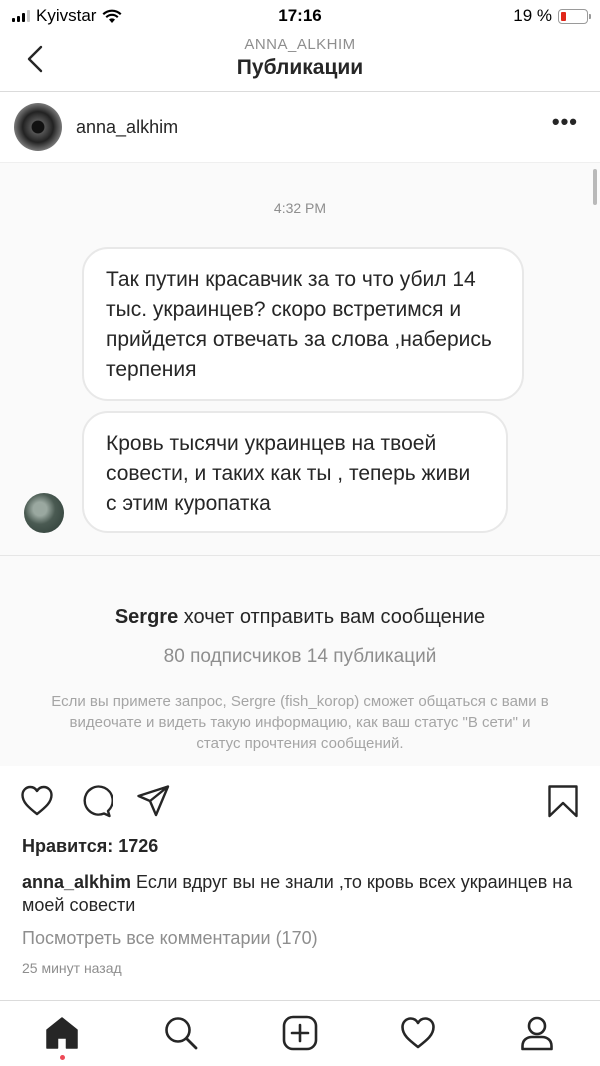 The width and height of the screenshot is (600, 1066). Describe the element at coordinates (300, 44) in the screenshot. I see `nav-subtitle: ANNA_ALKHIM` at that location.